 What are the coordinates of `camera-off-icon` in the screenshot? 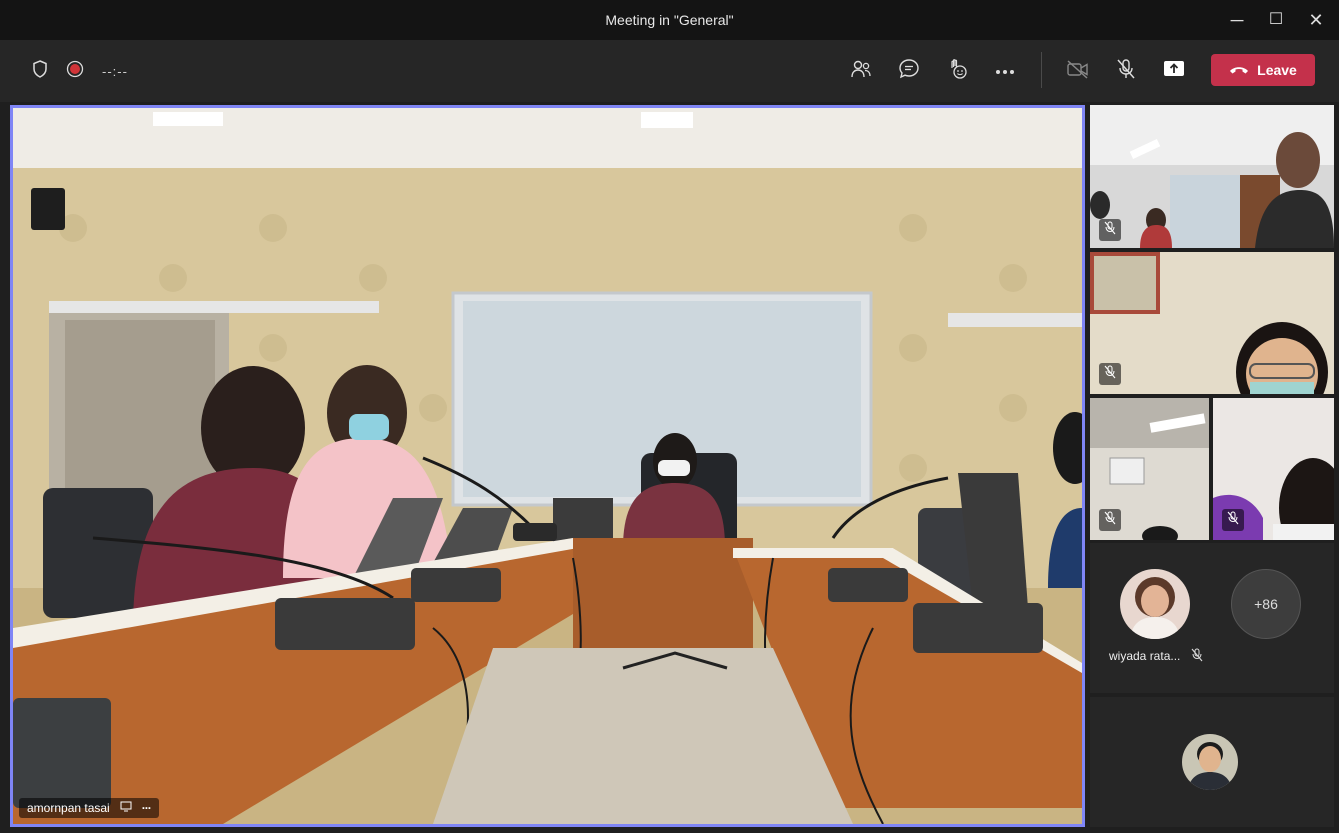 It's located at (1078, 71).